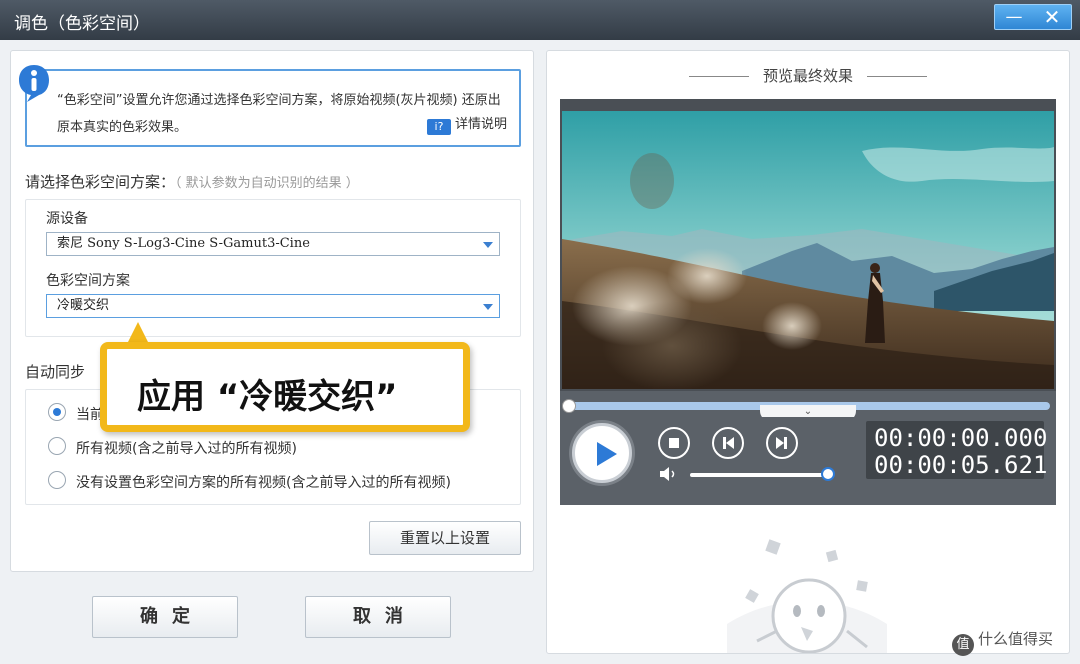 The width and height of the screenshot is (1080, 664). What do you see at coordinates (138, 332) in the screenshot?
I see `callout-pointer` at bounding box center [138, 332].